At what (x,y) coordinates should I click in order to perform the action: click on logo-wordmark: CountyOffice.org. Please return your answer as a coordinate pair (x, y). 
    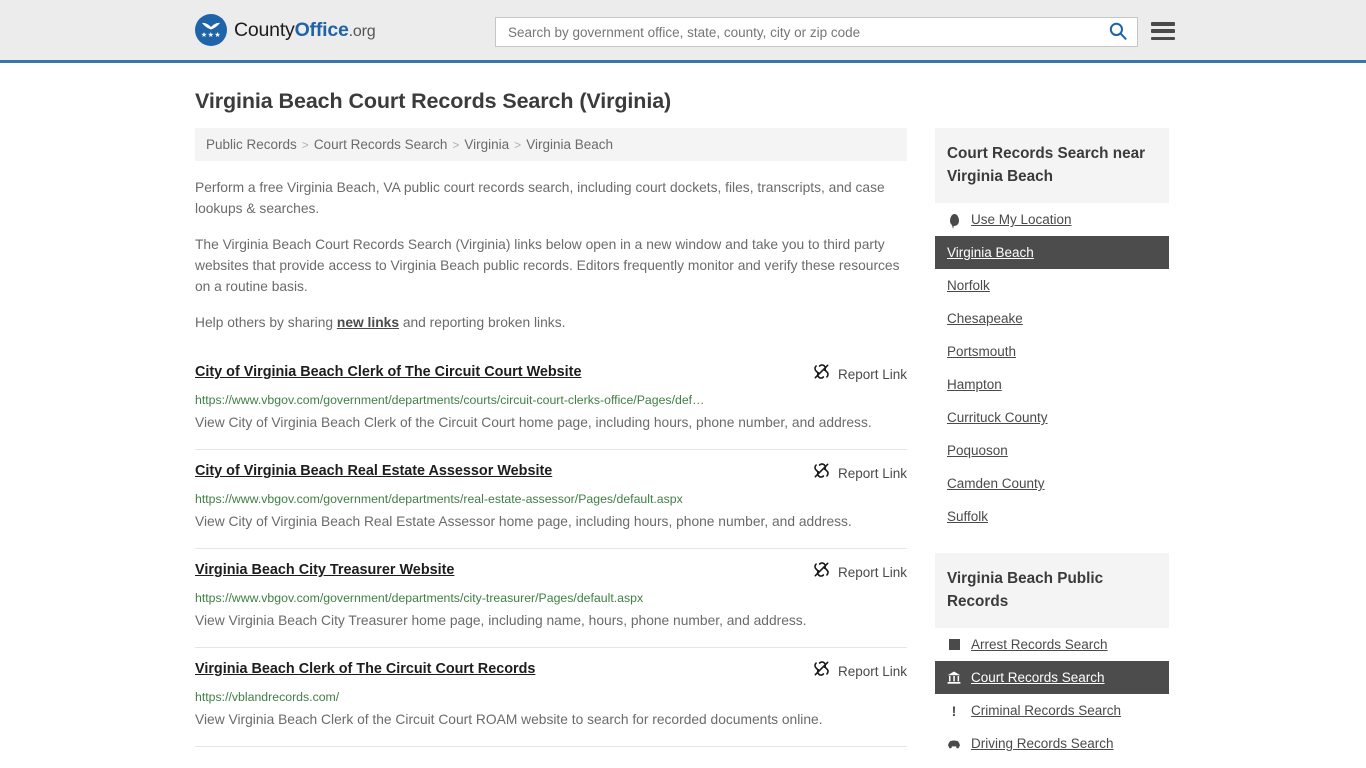
    Looking at the image, I should click on (305, 30).